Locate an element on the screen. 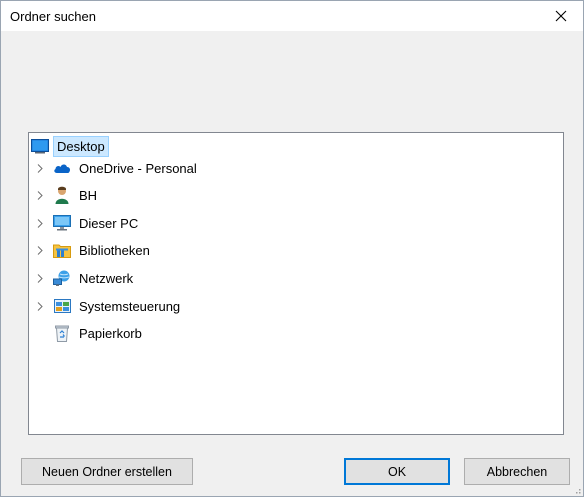 The width and height of the screenshot is (584, 497). tree-item-recycle-bin: Papierkorb is located at coordinates (95, 333).